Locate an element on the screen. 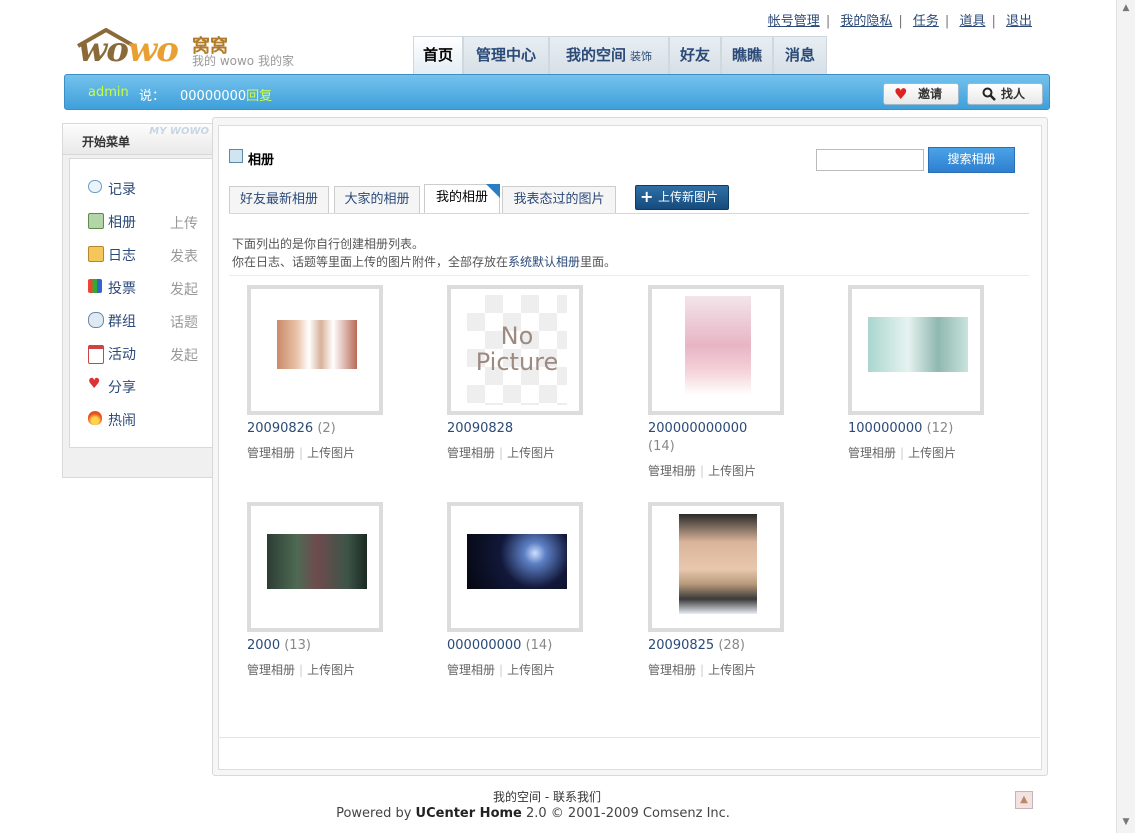  nav-friends: 好友 is located at coordinates (695, 55).